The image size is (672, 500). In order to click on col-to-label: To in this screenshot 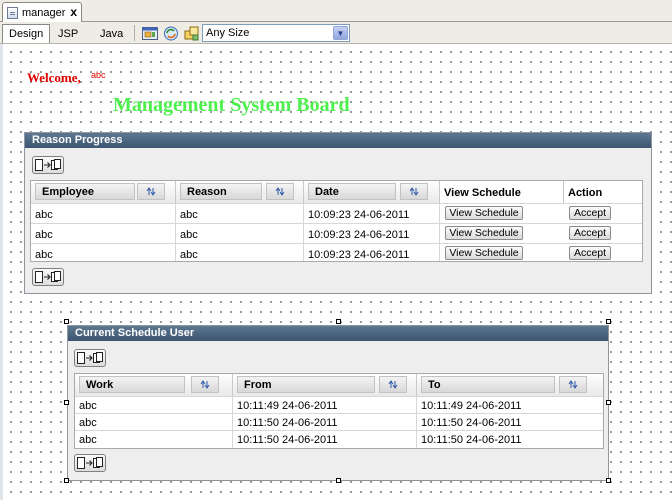, I will do `click(488, 384)`.